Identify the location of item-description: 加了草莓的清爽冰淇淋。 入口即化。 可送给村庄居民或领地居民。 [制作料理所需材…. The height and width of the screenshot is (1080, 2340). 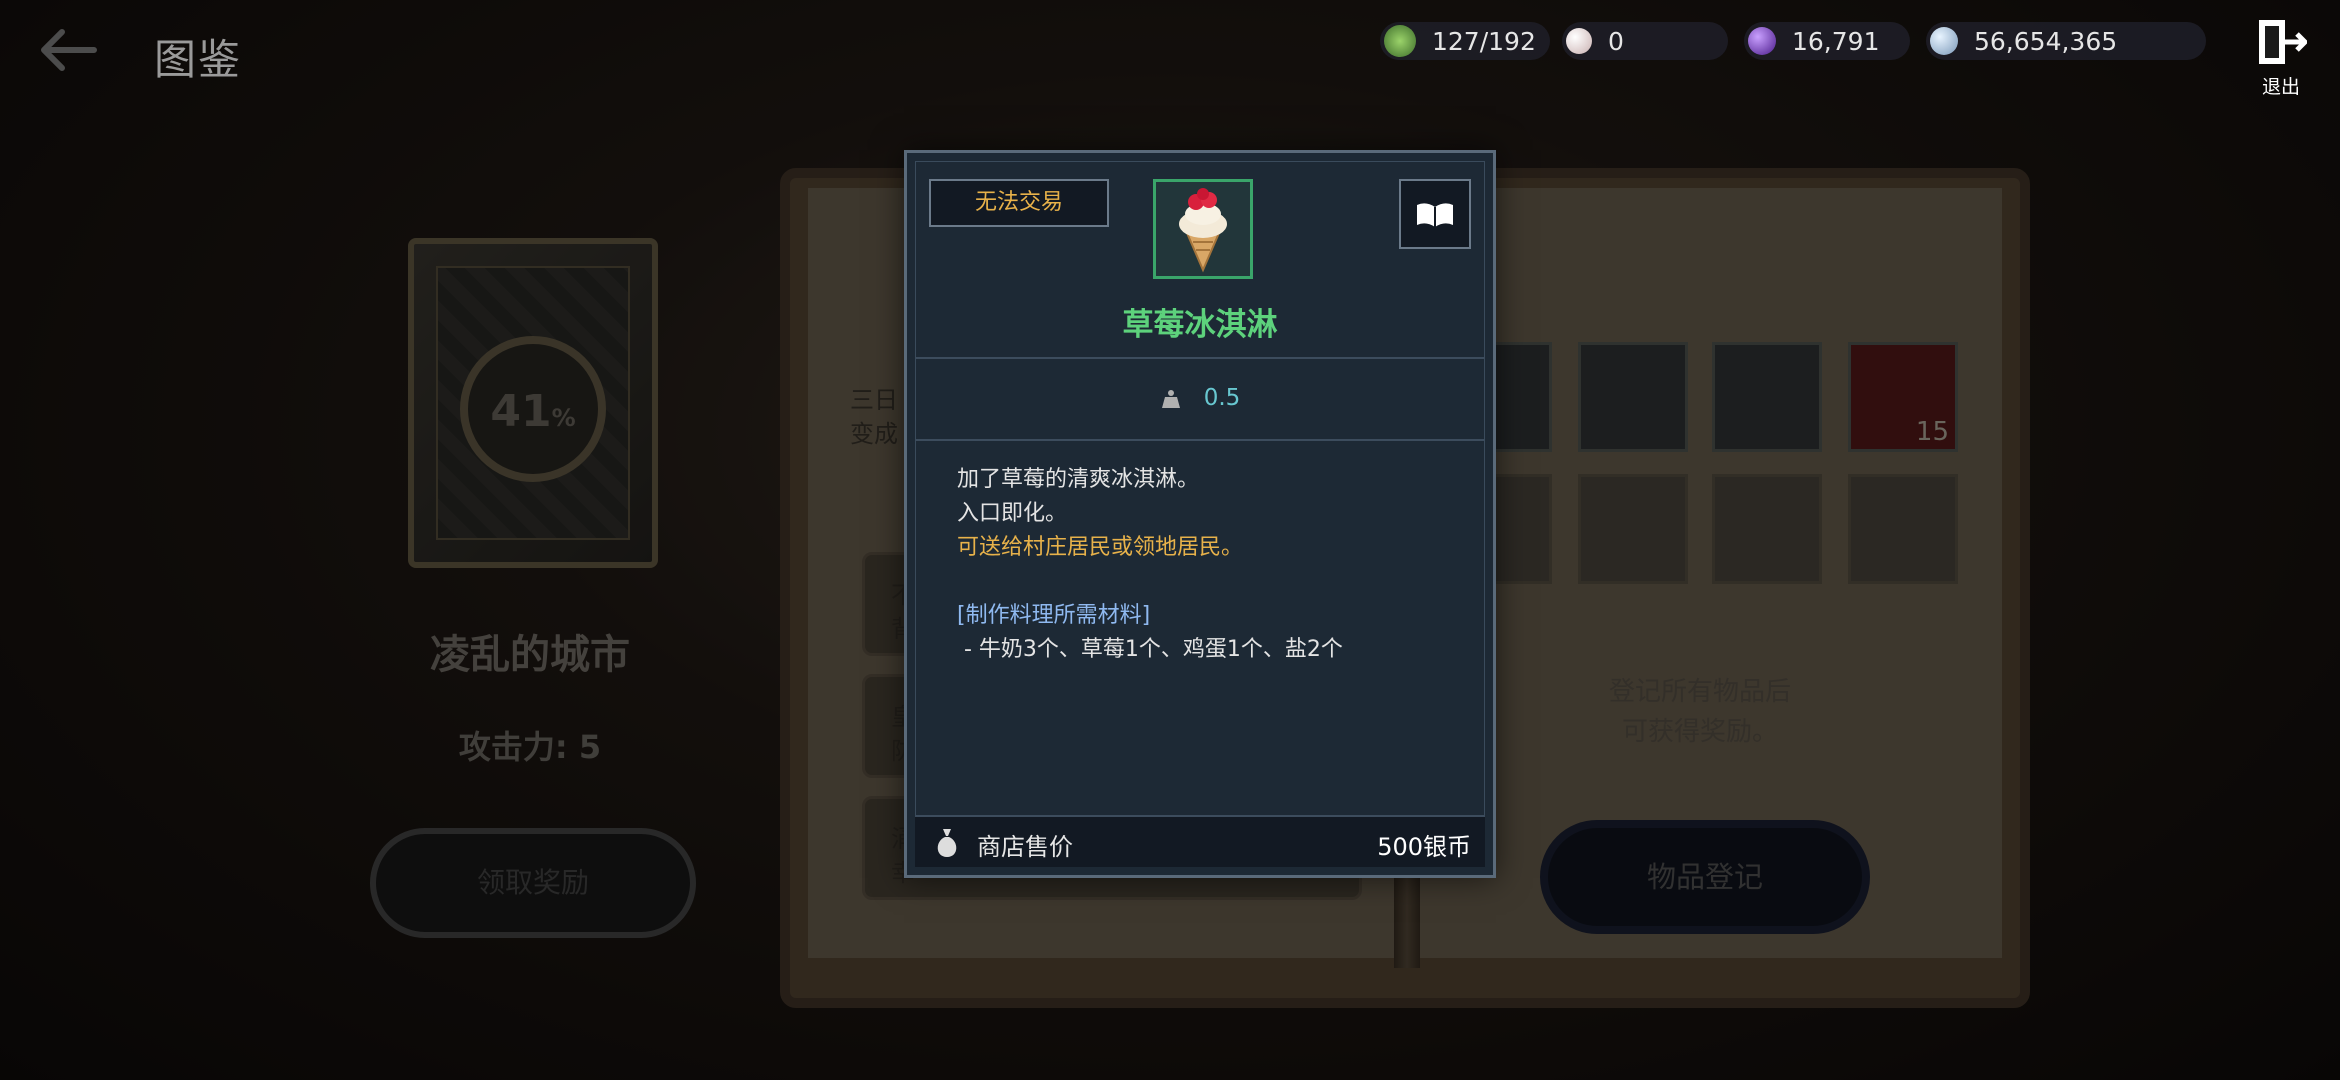
(1150, 565).